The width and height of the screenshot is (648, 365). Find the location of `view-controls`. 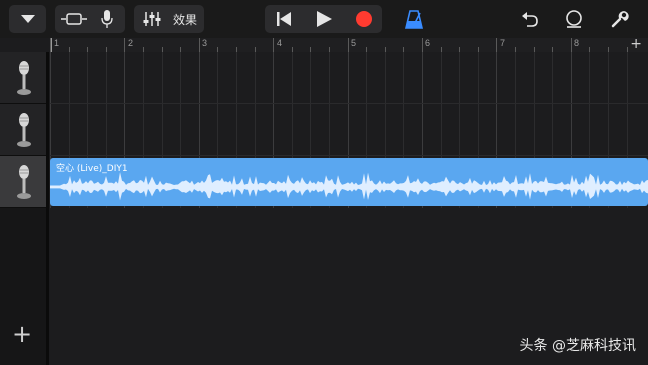

view-controls is located at coordinates (90, 19).